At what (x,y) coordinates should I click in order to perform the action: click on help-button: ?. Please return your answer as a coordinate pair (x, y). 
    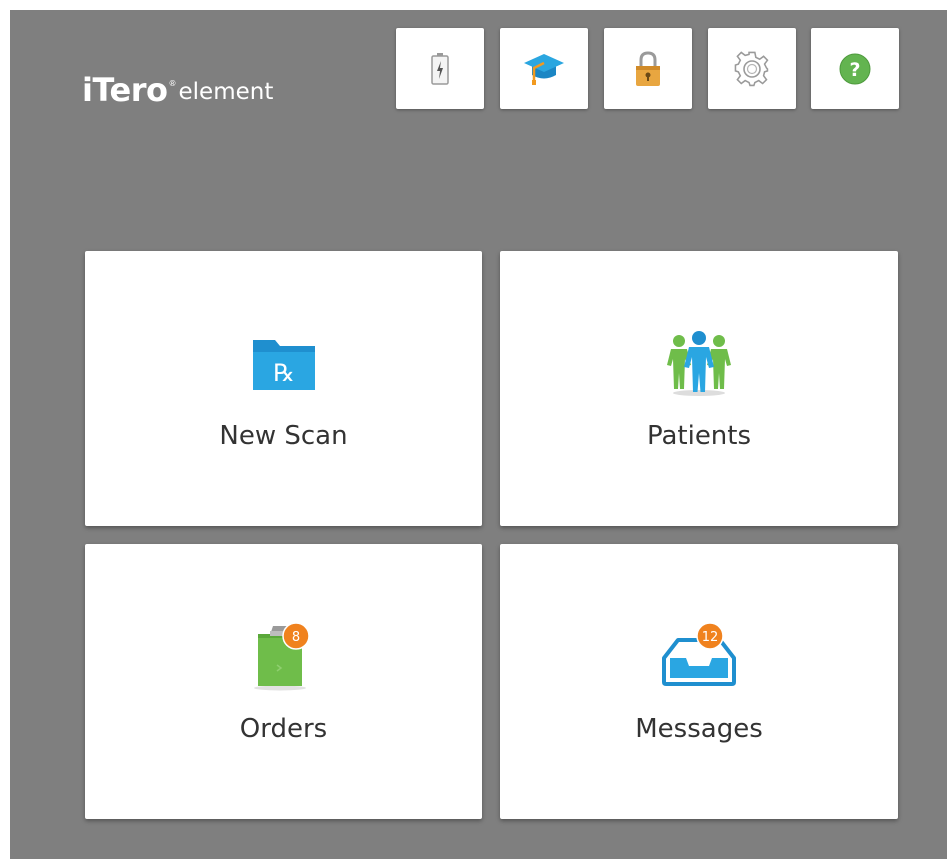
    Looking at the image, I should click on (855, 68).